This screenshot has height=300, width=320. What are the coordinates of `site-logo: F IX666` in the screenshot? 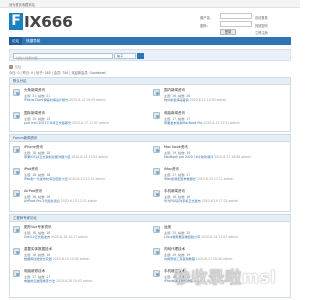 It's located at (41, 21).